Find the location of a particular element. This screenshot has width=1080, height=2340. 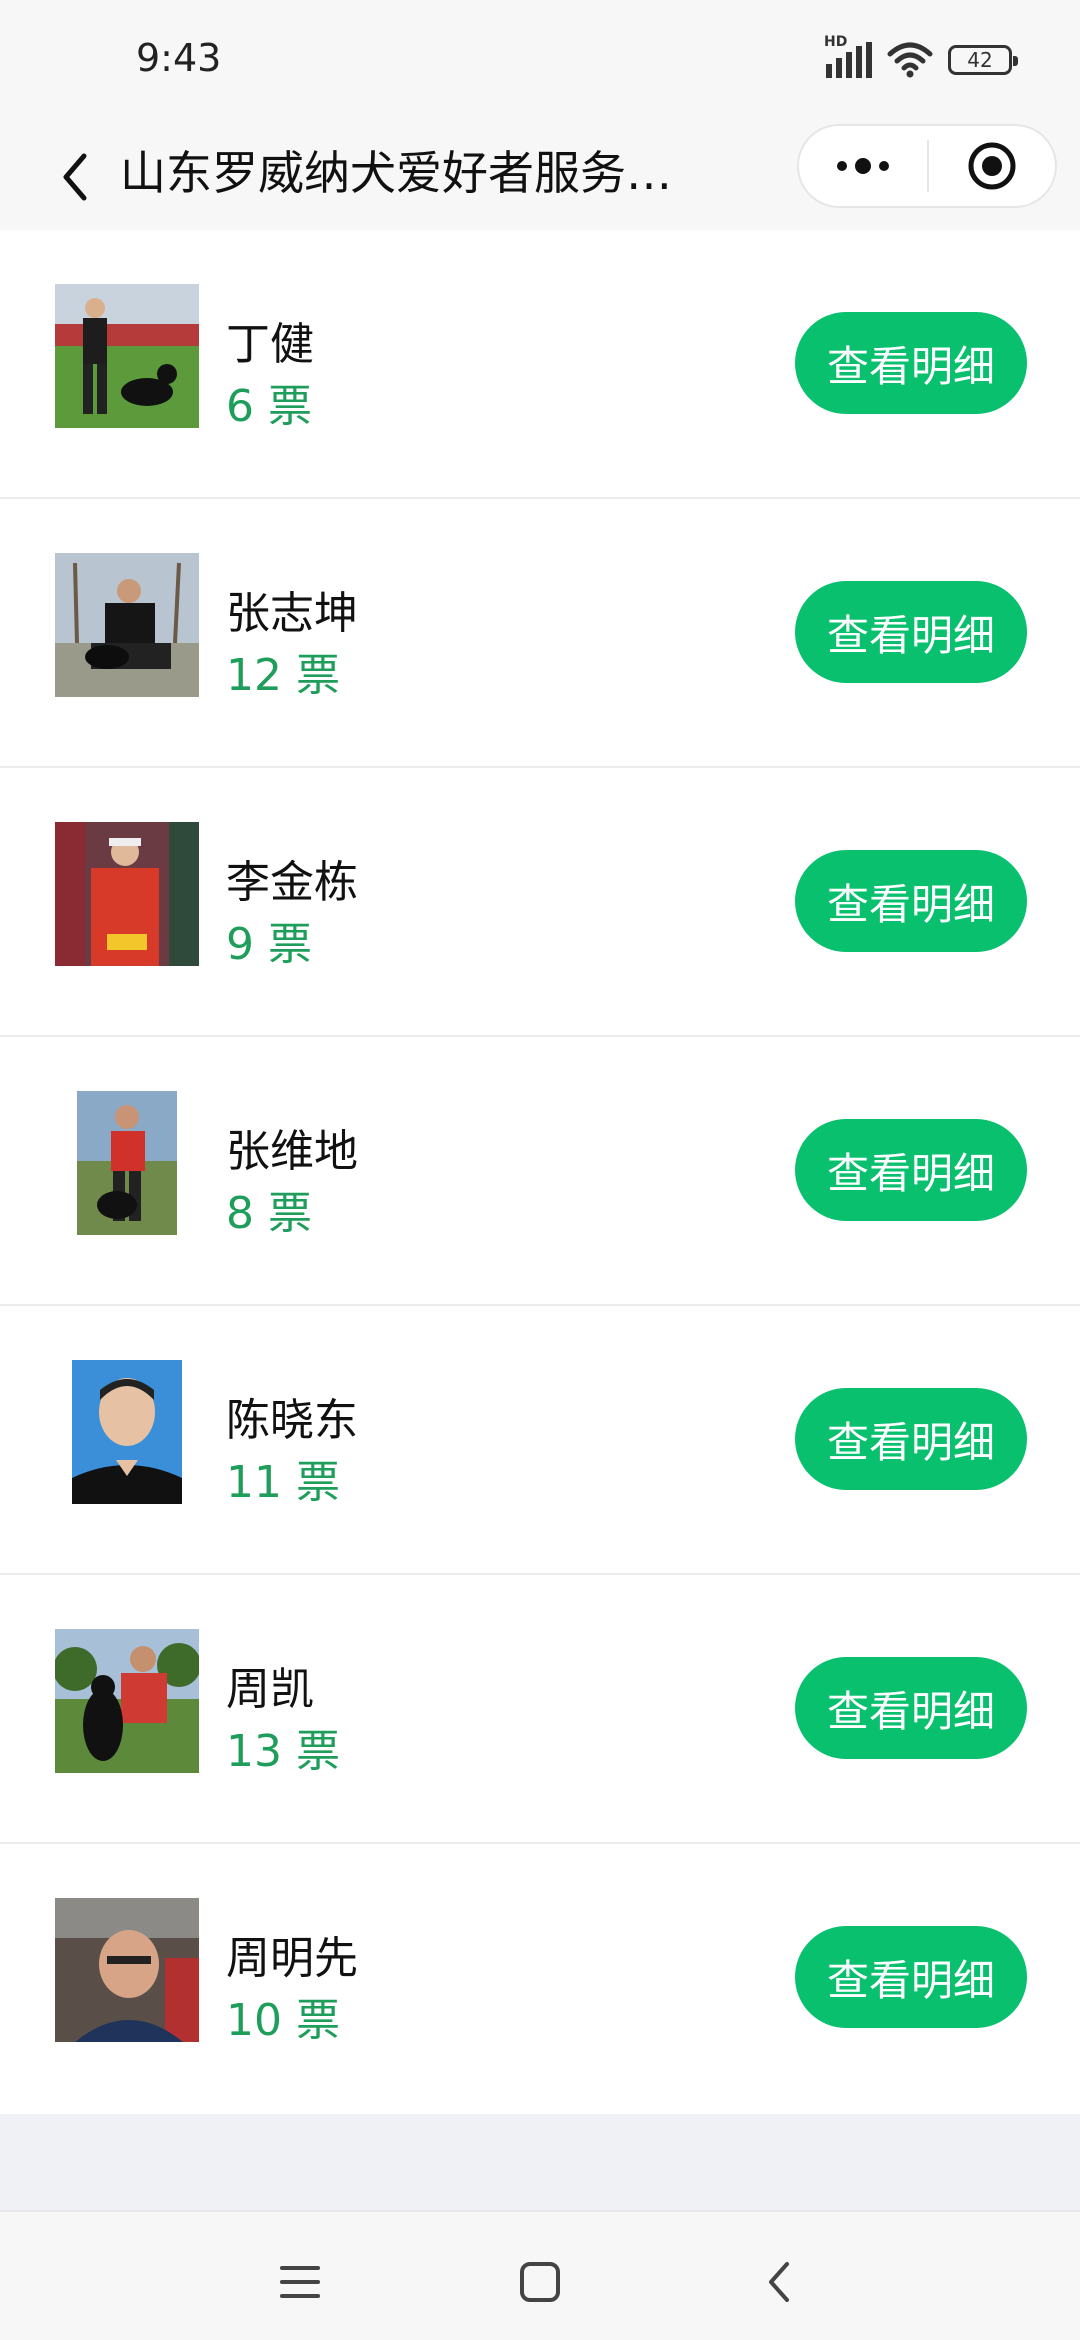

vote-count: 11 票 is located at coordinates (283, 1482).